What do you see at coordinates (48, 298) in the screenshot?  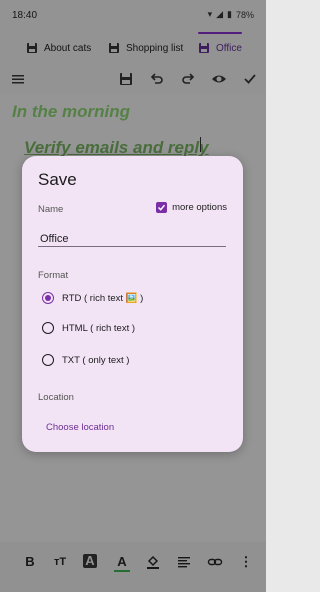 I see `radio-selected-icon` at bounding box center [48, 298].